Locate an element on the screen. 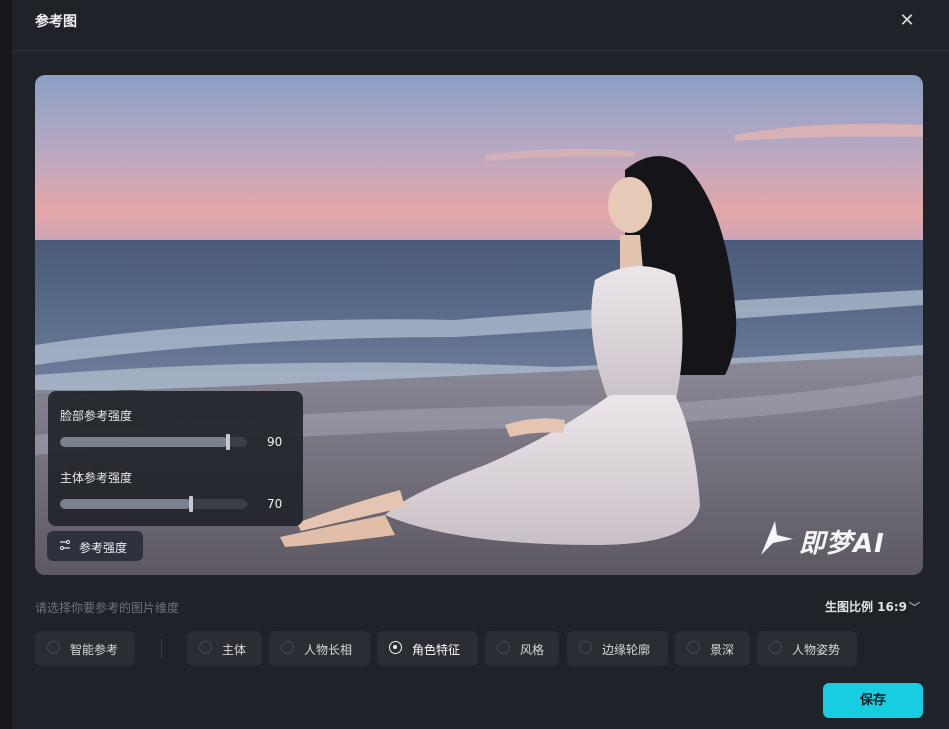 Image resolution: width=949 pixels, height=729 pixels. logo-icon is located at coordinates (777, 538).